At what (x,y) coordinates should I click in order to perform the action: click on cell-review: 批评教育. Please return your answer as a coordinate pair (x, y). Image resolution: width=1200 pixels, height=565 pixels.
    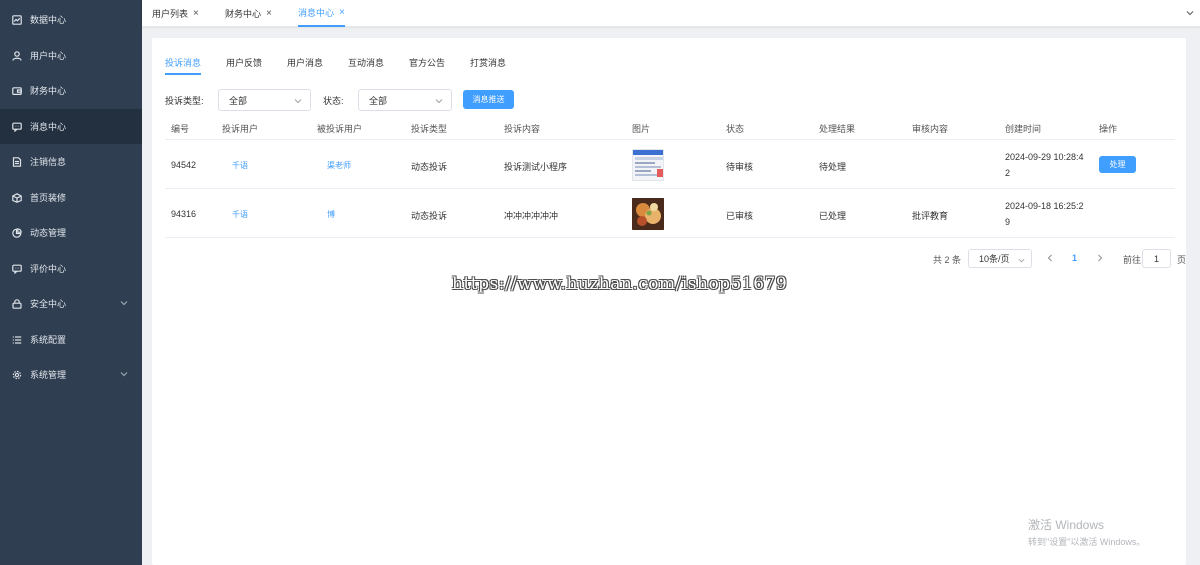
    Looking at the image, I should click on (930, 216).